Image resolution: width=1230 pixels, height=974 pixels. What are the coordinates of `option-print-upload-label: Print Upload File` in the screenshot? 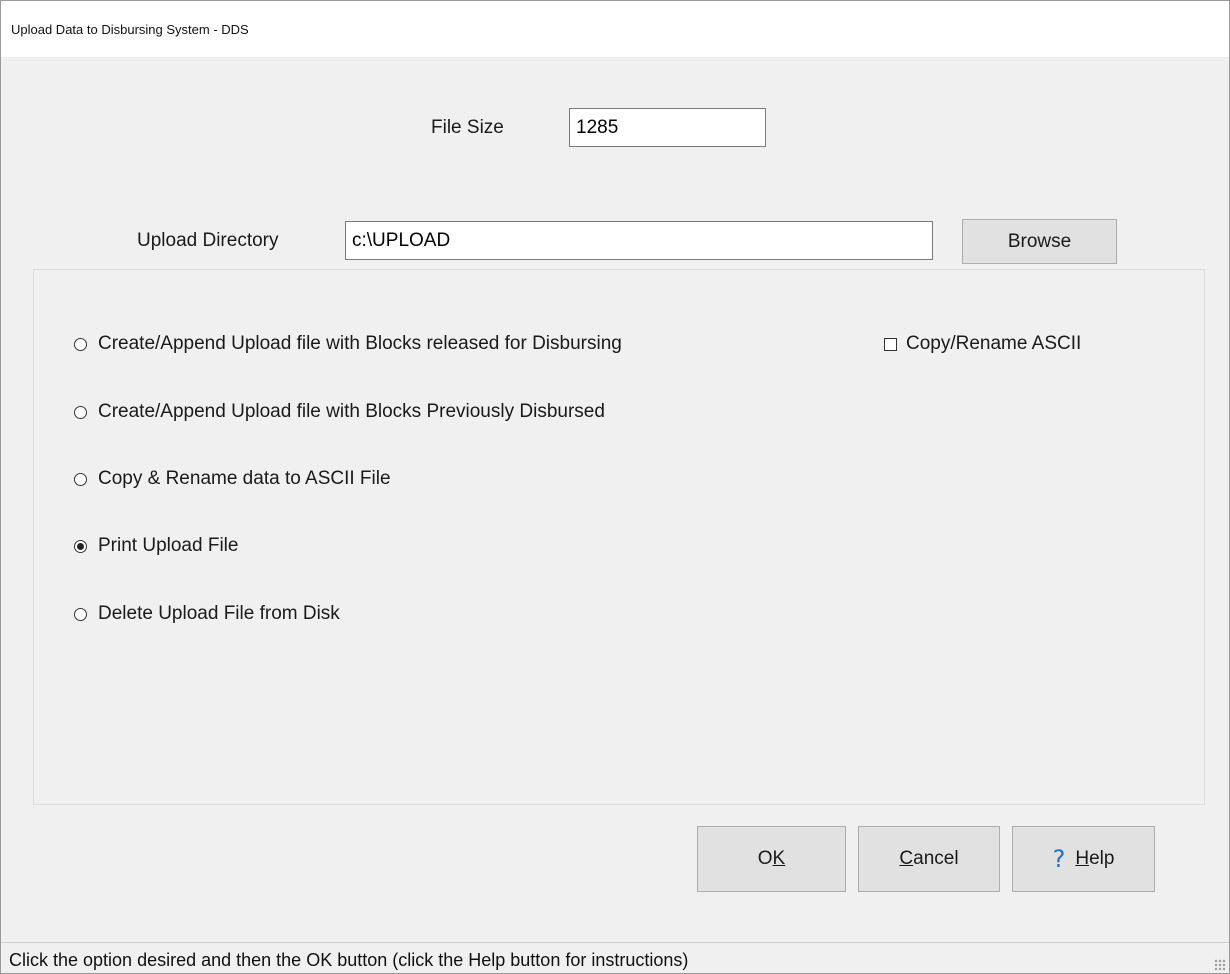 It's located at (168, 545).